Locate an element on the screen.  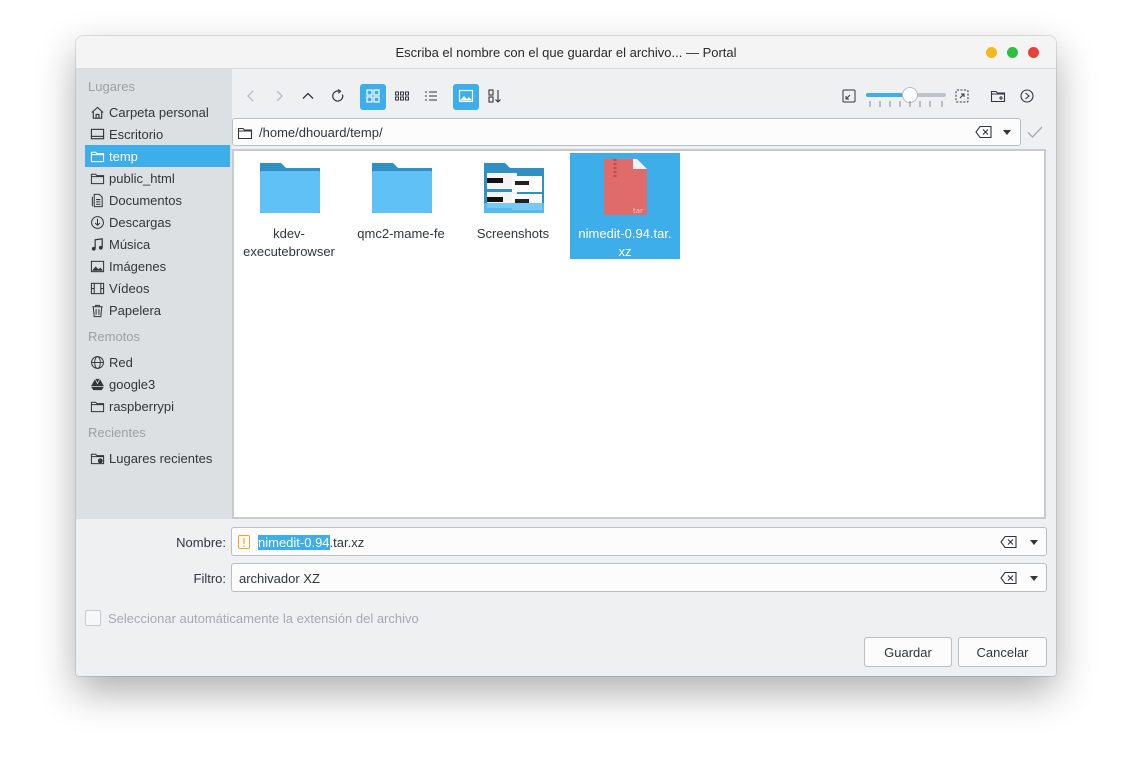
video-icon is located at coordinates (97, 288).